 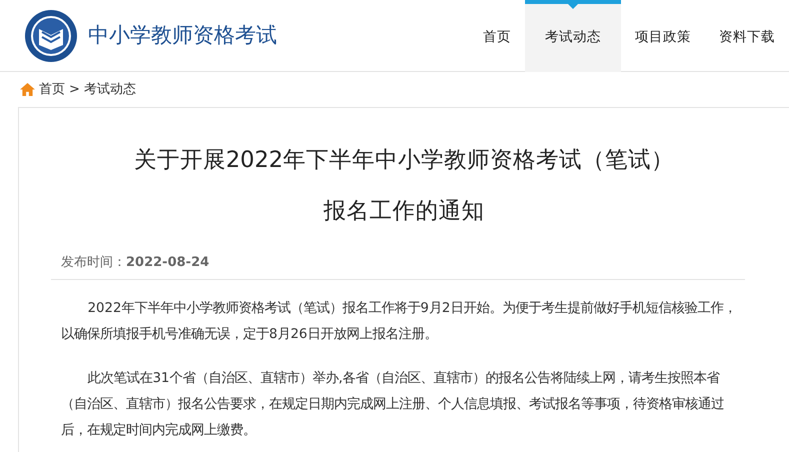 I want to click on site-title: 中小学教师资格考试, so click(x=182, y=35).